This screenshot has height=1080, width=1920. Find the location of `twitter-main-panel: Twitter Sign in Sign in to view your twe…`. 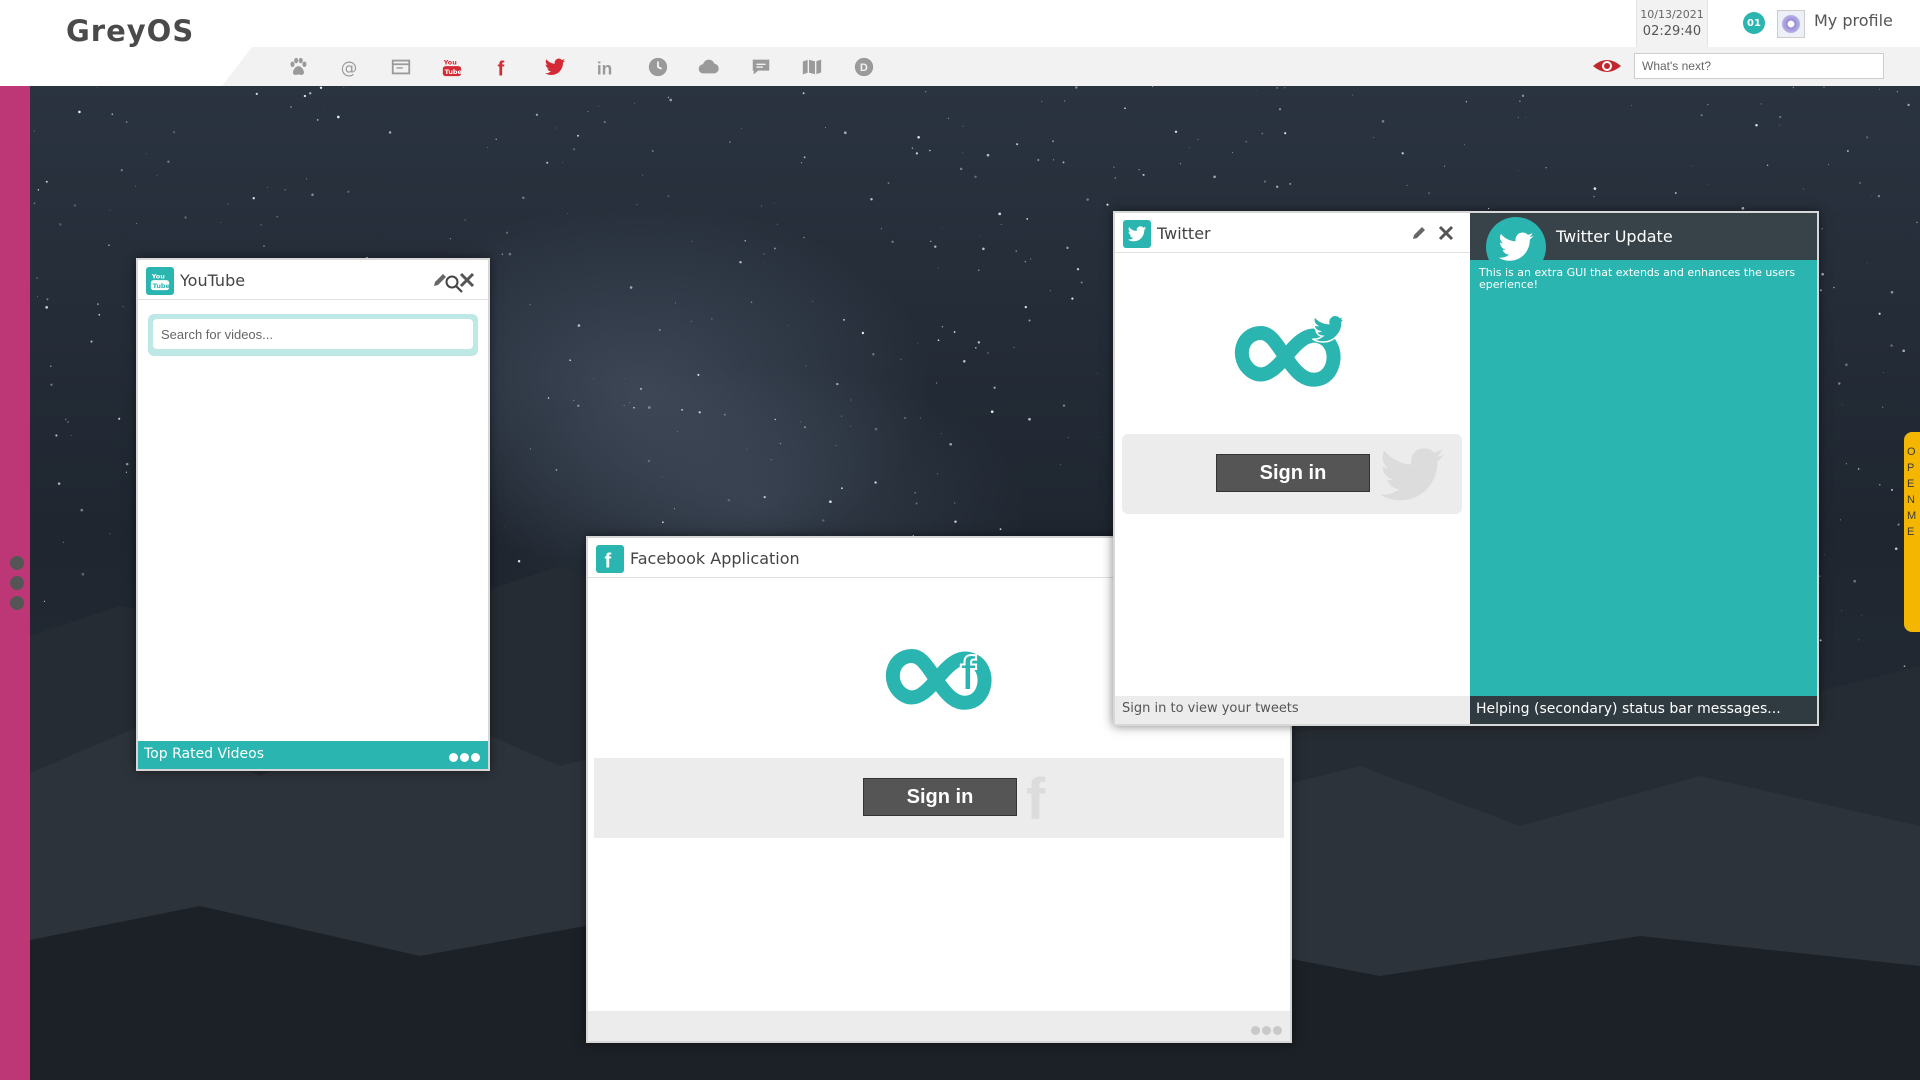

twitter-main-panel: Twitter Sign in Sign in to view your twe… is located at coordinates (1292, 468).